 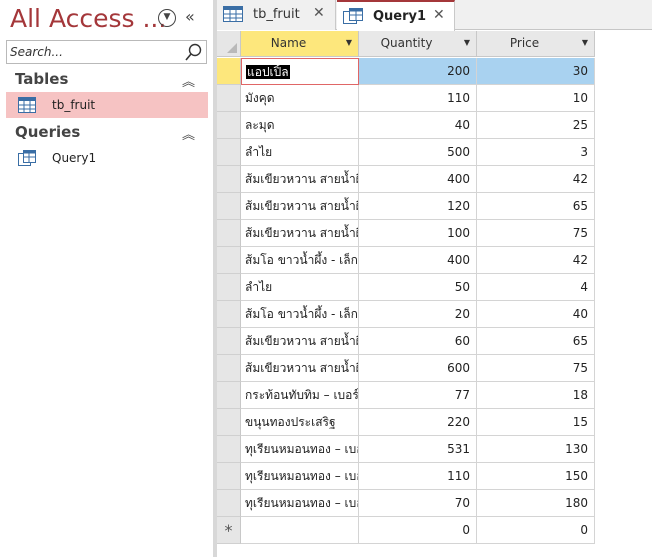 What do you see at coordinates (418, 530) in the screenshot?
I see `cell-quantity: 0` at bounding box center [418, 530].